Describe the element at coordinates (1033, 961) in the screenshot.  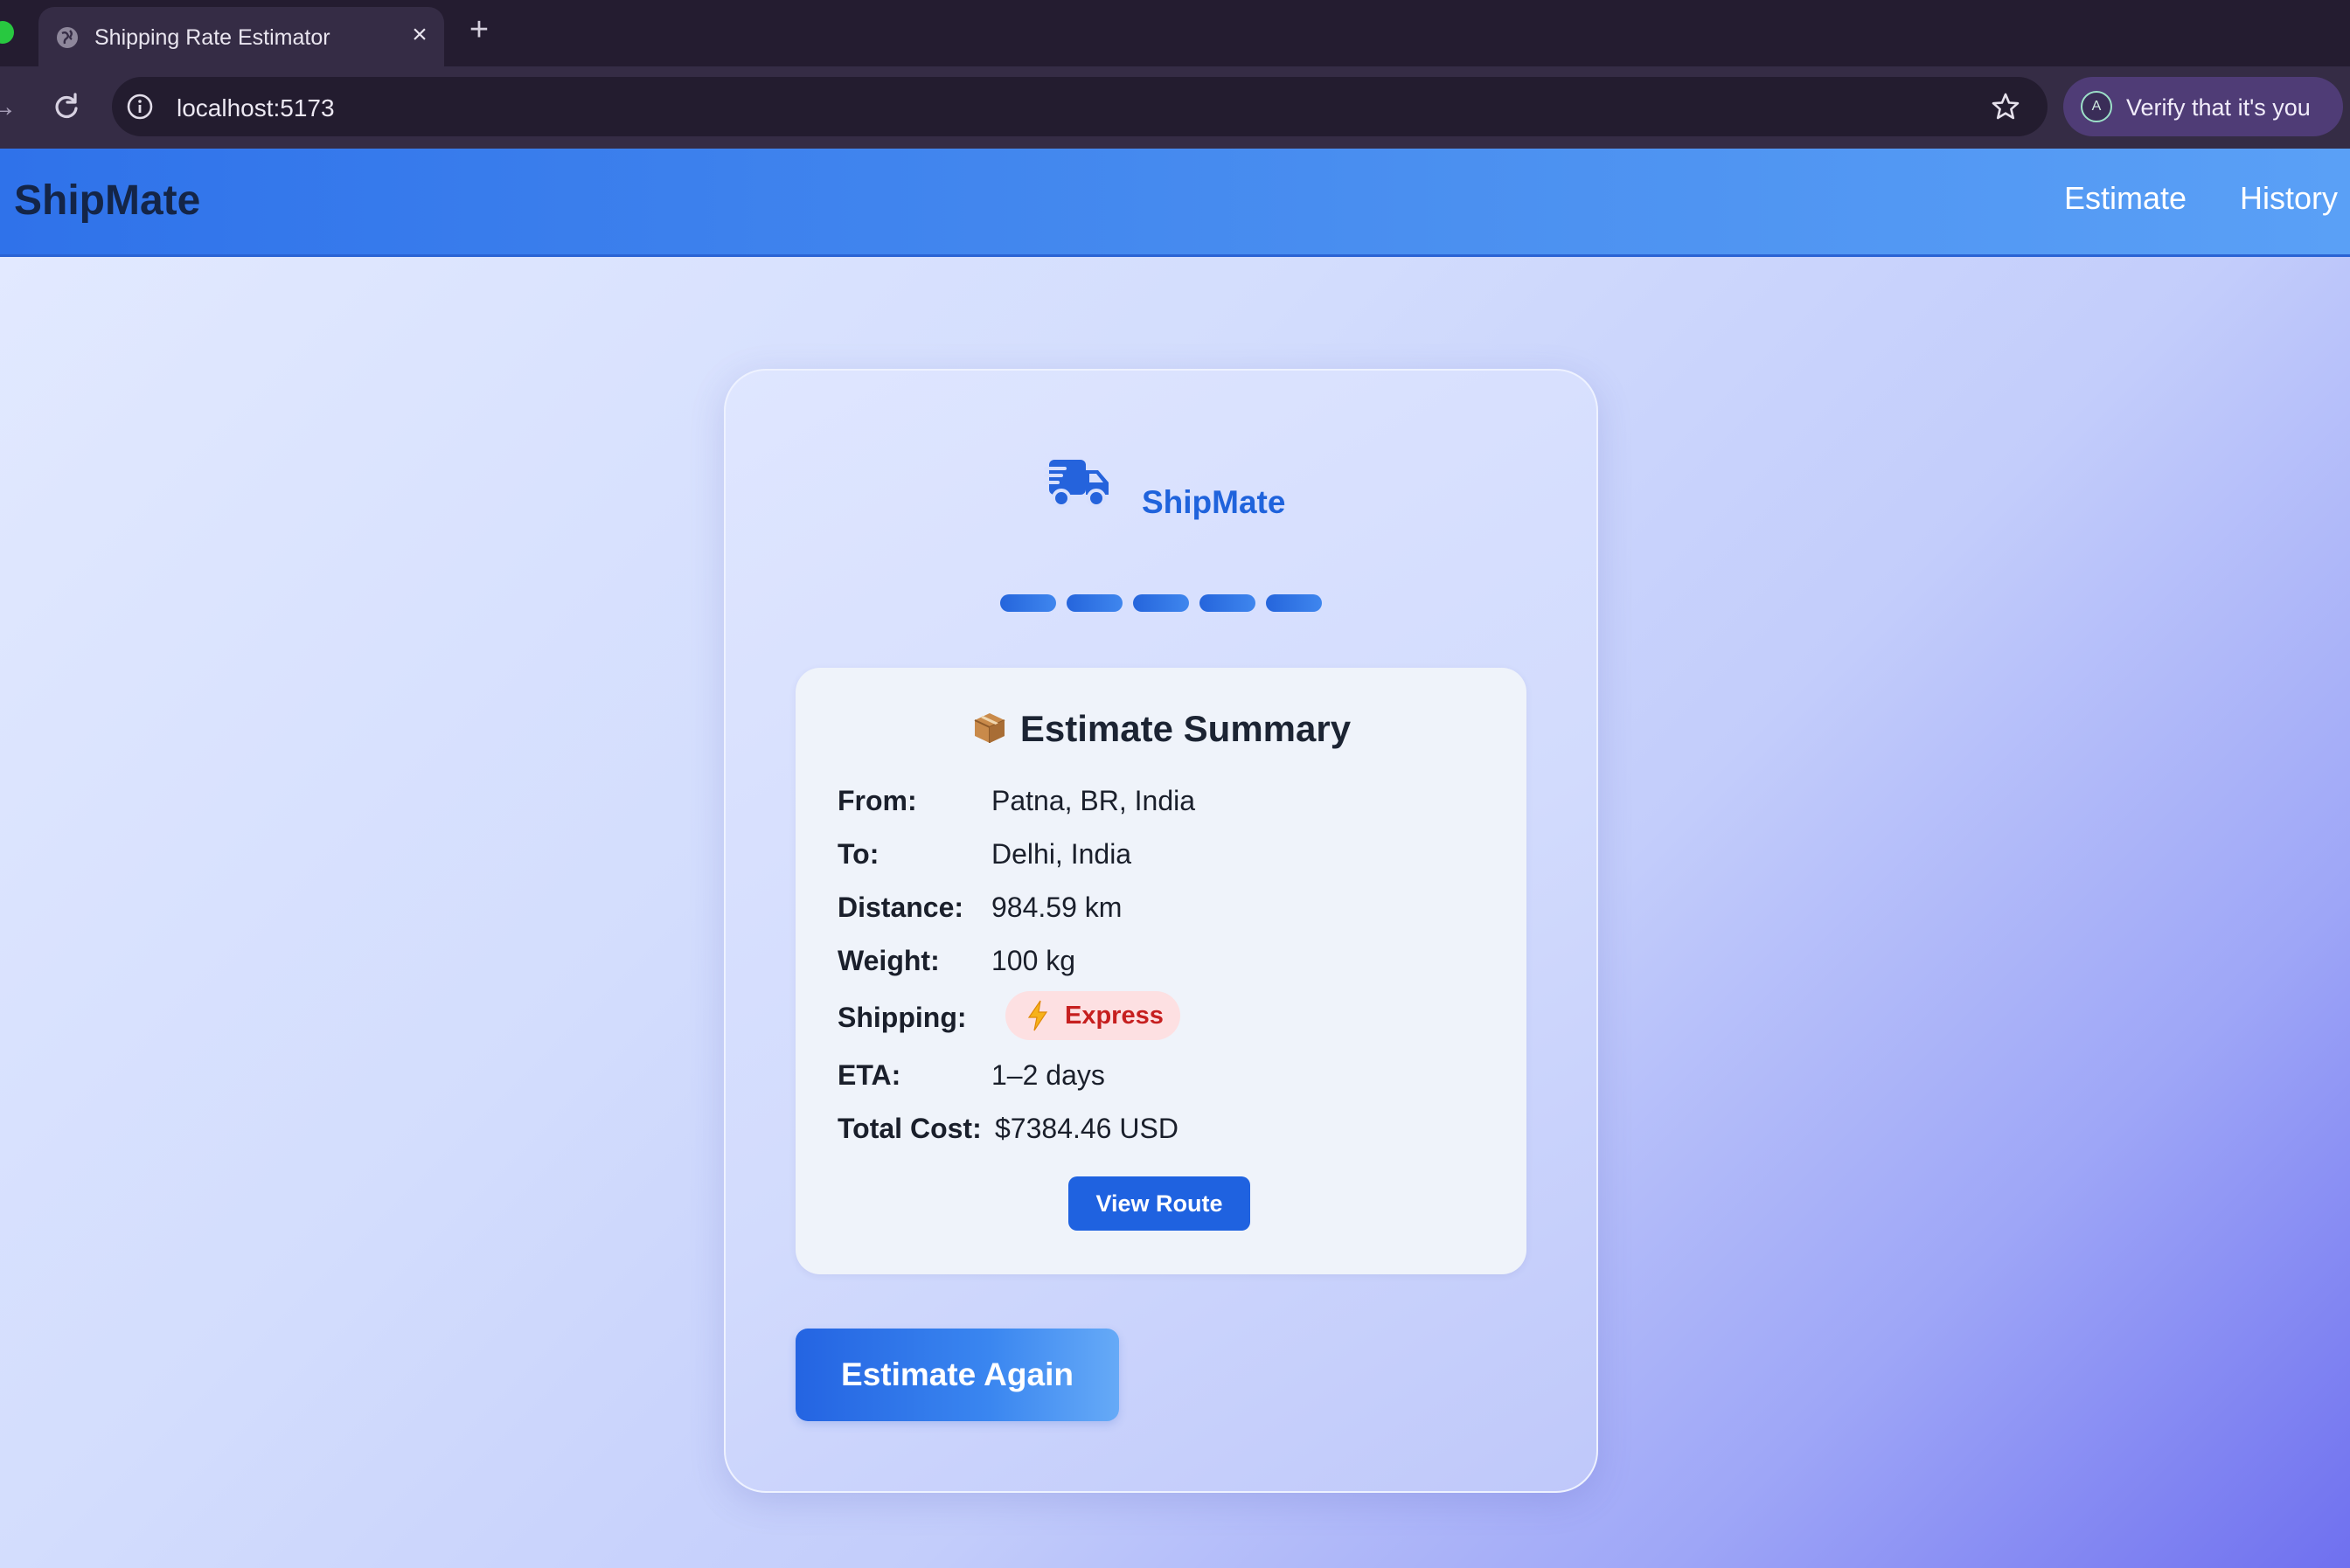
I see `weight-value: 100 kg` at that location.